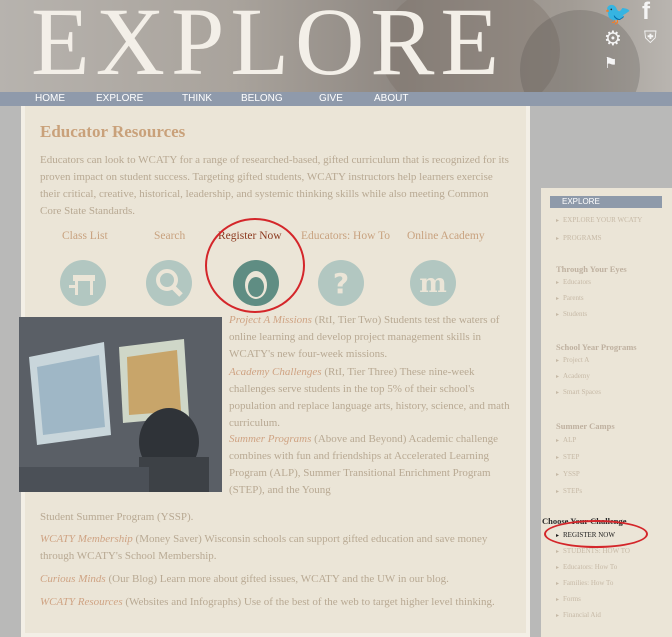  Describe the element at coordinates (169, 236) in the screenshot. I see `tab-search: Search` at that location.